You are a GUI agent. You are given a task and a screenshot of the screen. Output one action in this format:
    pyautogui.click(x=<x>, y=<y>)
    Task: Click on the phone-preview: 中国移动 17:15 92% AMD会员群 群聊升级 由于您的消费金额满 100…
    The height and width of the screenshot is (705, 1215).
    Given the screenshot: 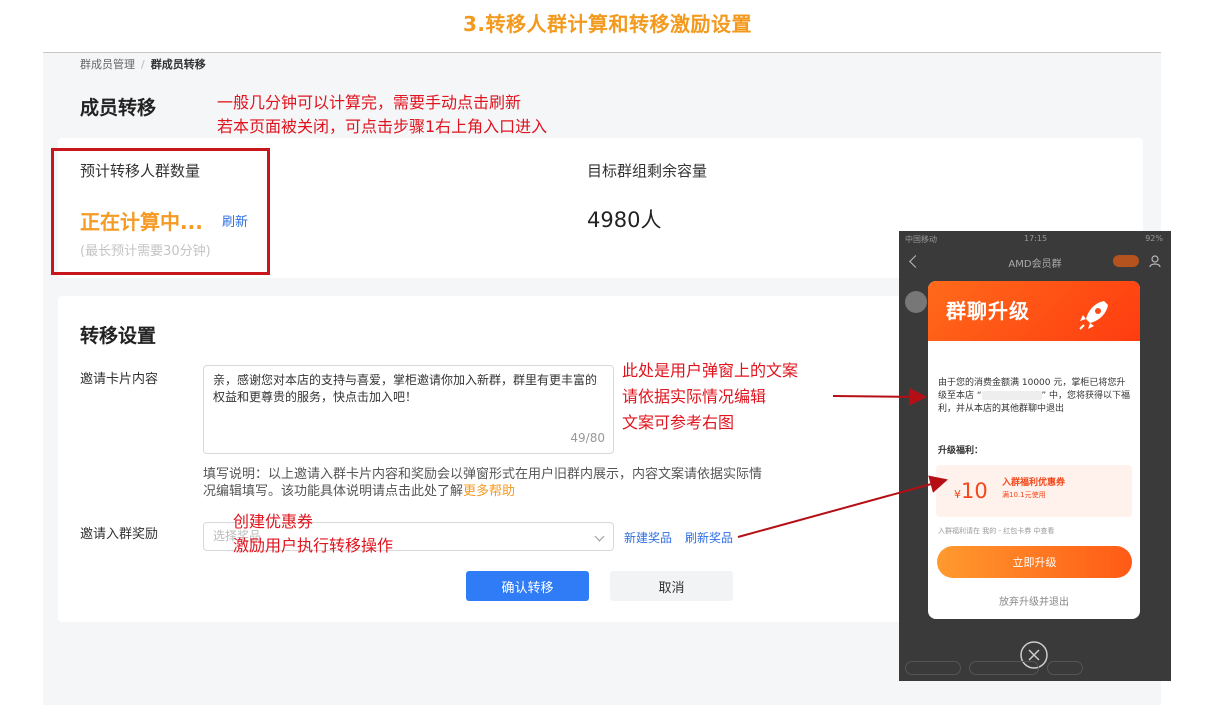 What is the action you would take?
    pyautogui.click(x=1035, y=456)
    